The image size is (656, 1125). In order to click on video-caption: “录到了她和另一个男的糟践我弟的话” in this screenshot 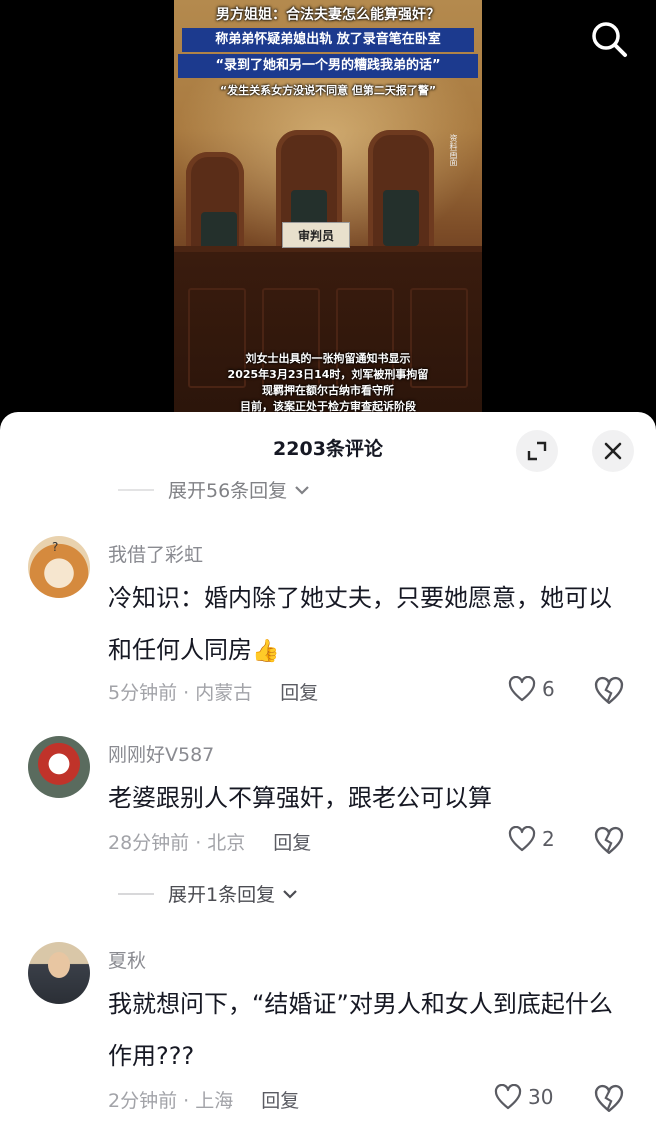, I will do `click(328, 66)`.